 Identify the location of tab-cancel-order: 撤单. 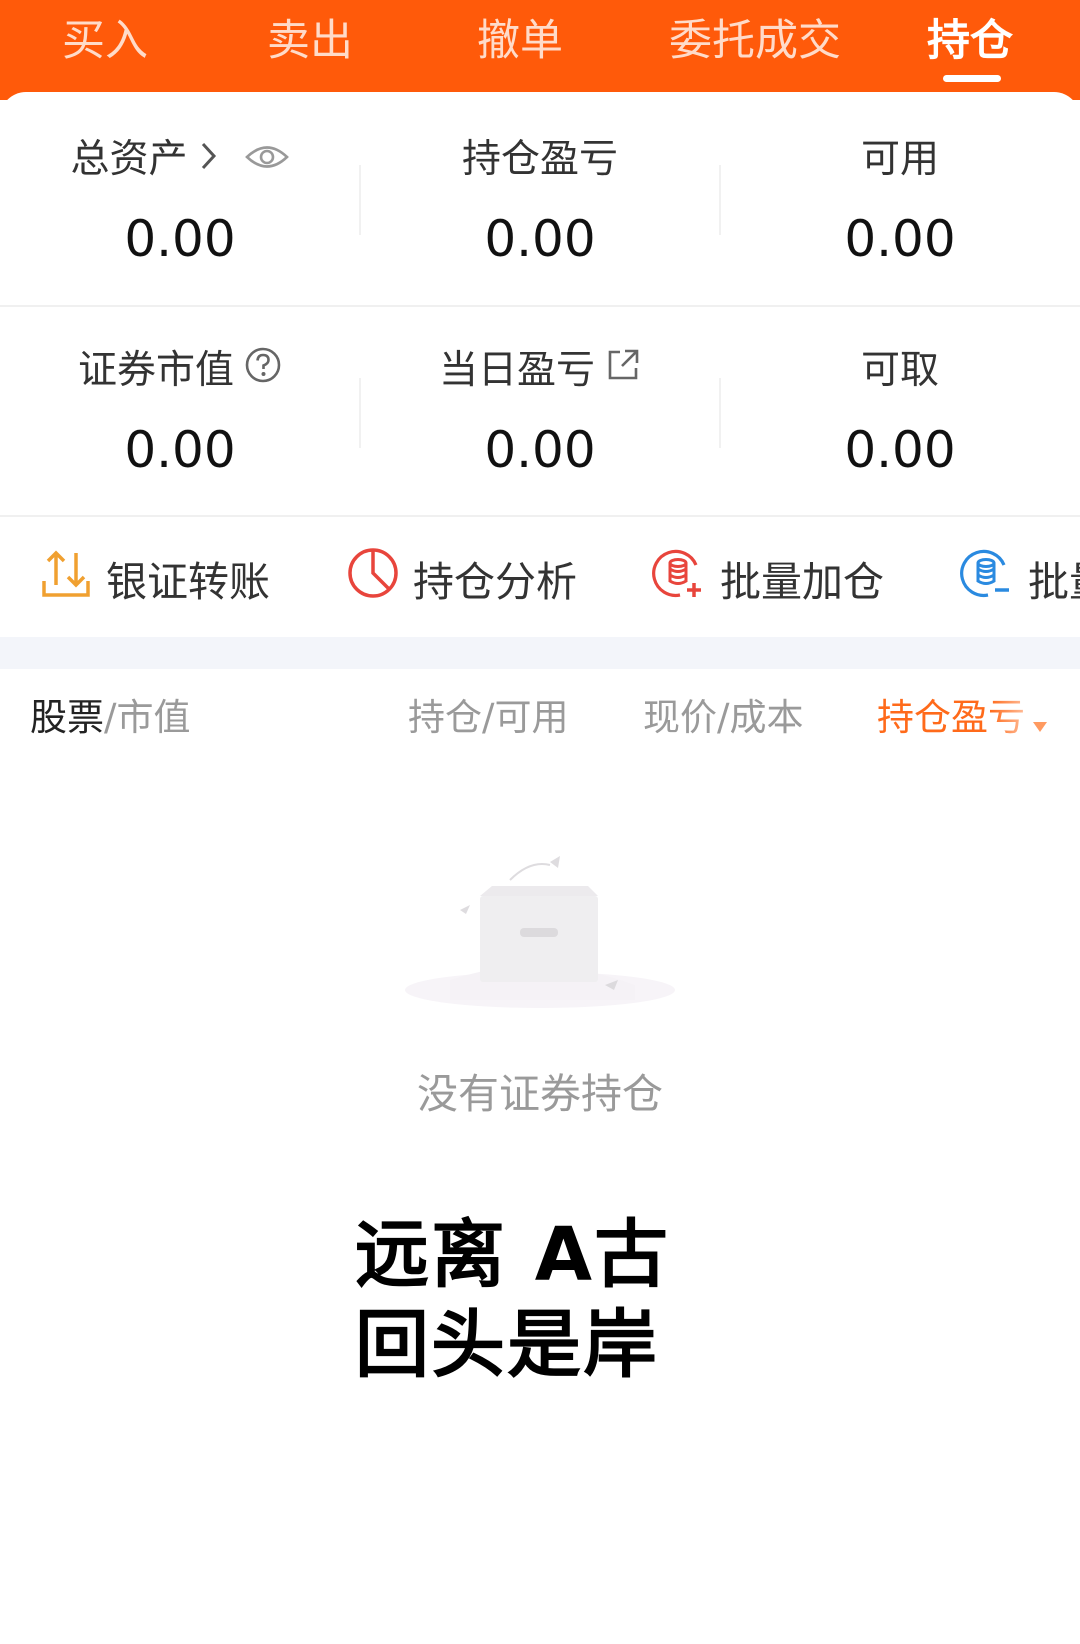
(520, 41).